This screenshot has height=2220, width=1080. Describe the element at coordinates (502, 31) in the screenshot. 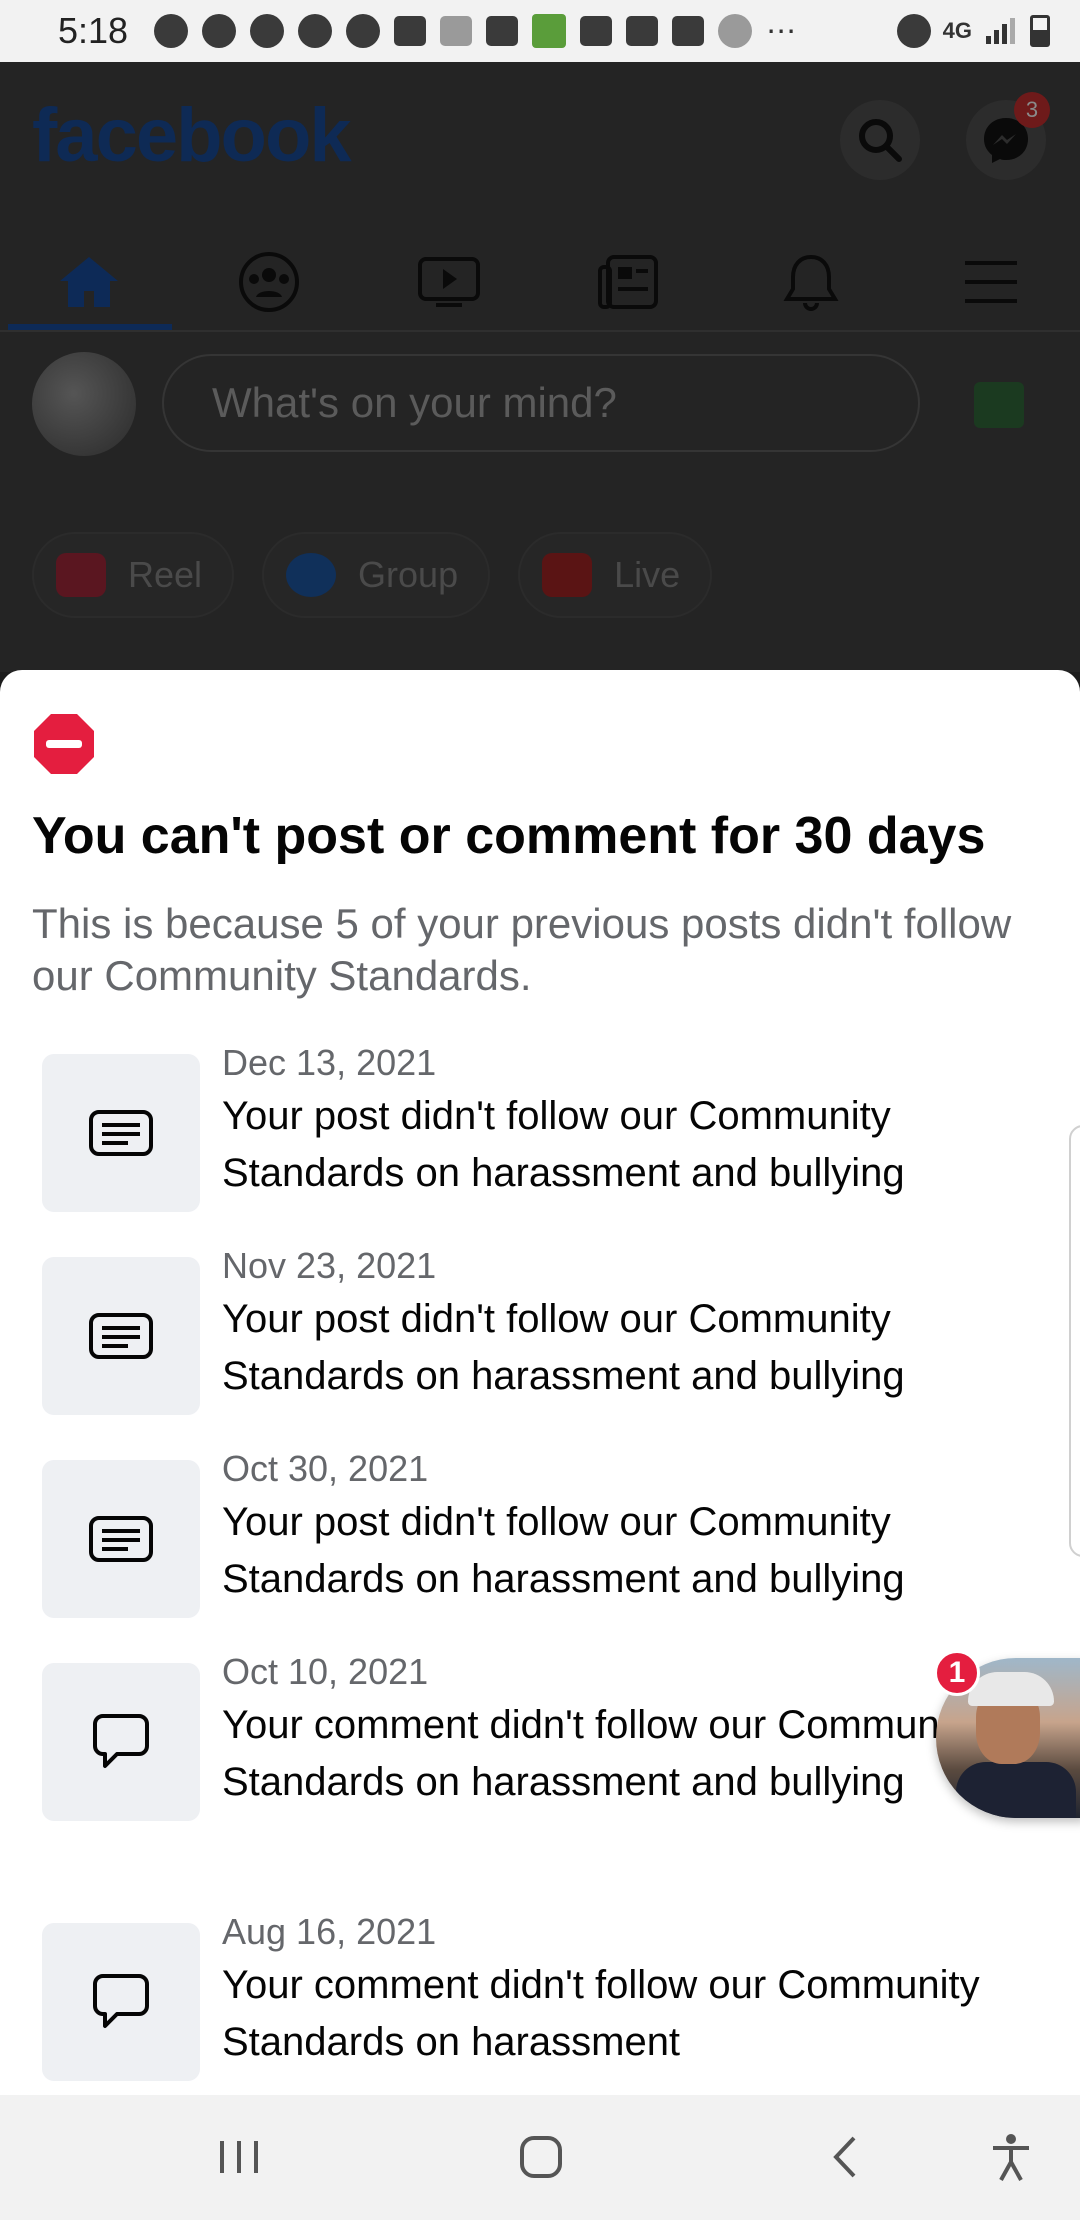

I see `instagram-notification-icon` at that location.